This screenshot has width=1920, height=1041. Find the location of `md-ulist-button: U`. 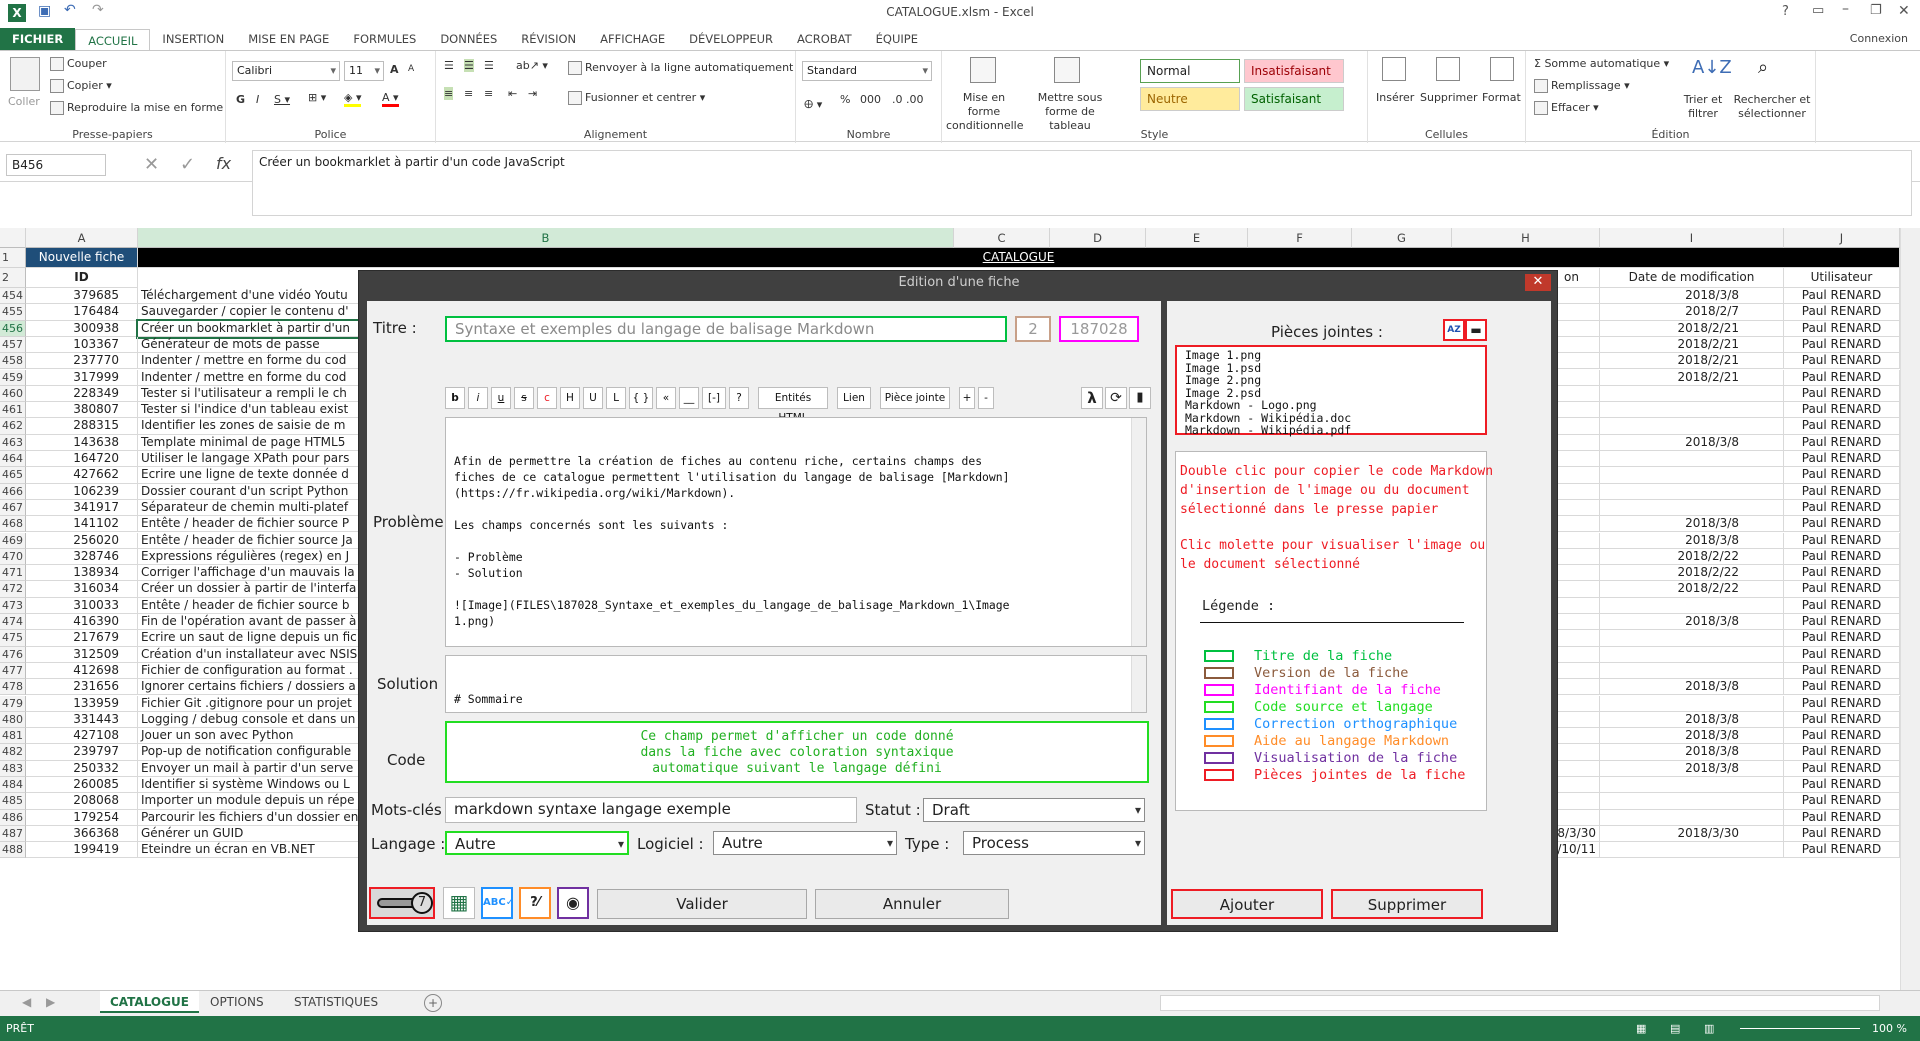

md-ulist-button: U is located at coordinates (593, 398).